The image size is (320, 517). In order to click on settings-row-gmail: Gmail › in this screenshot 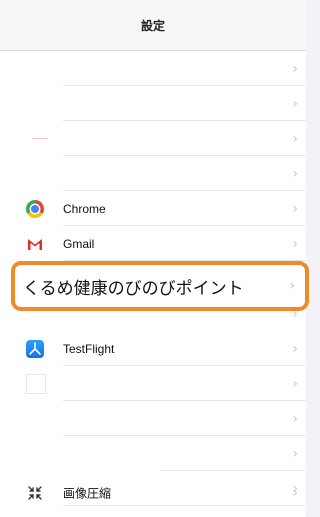, I will do `click(153, 243)`.